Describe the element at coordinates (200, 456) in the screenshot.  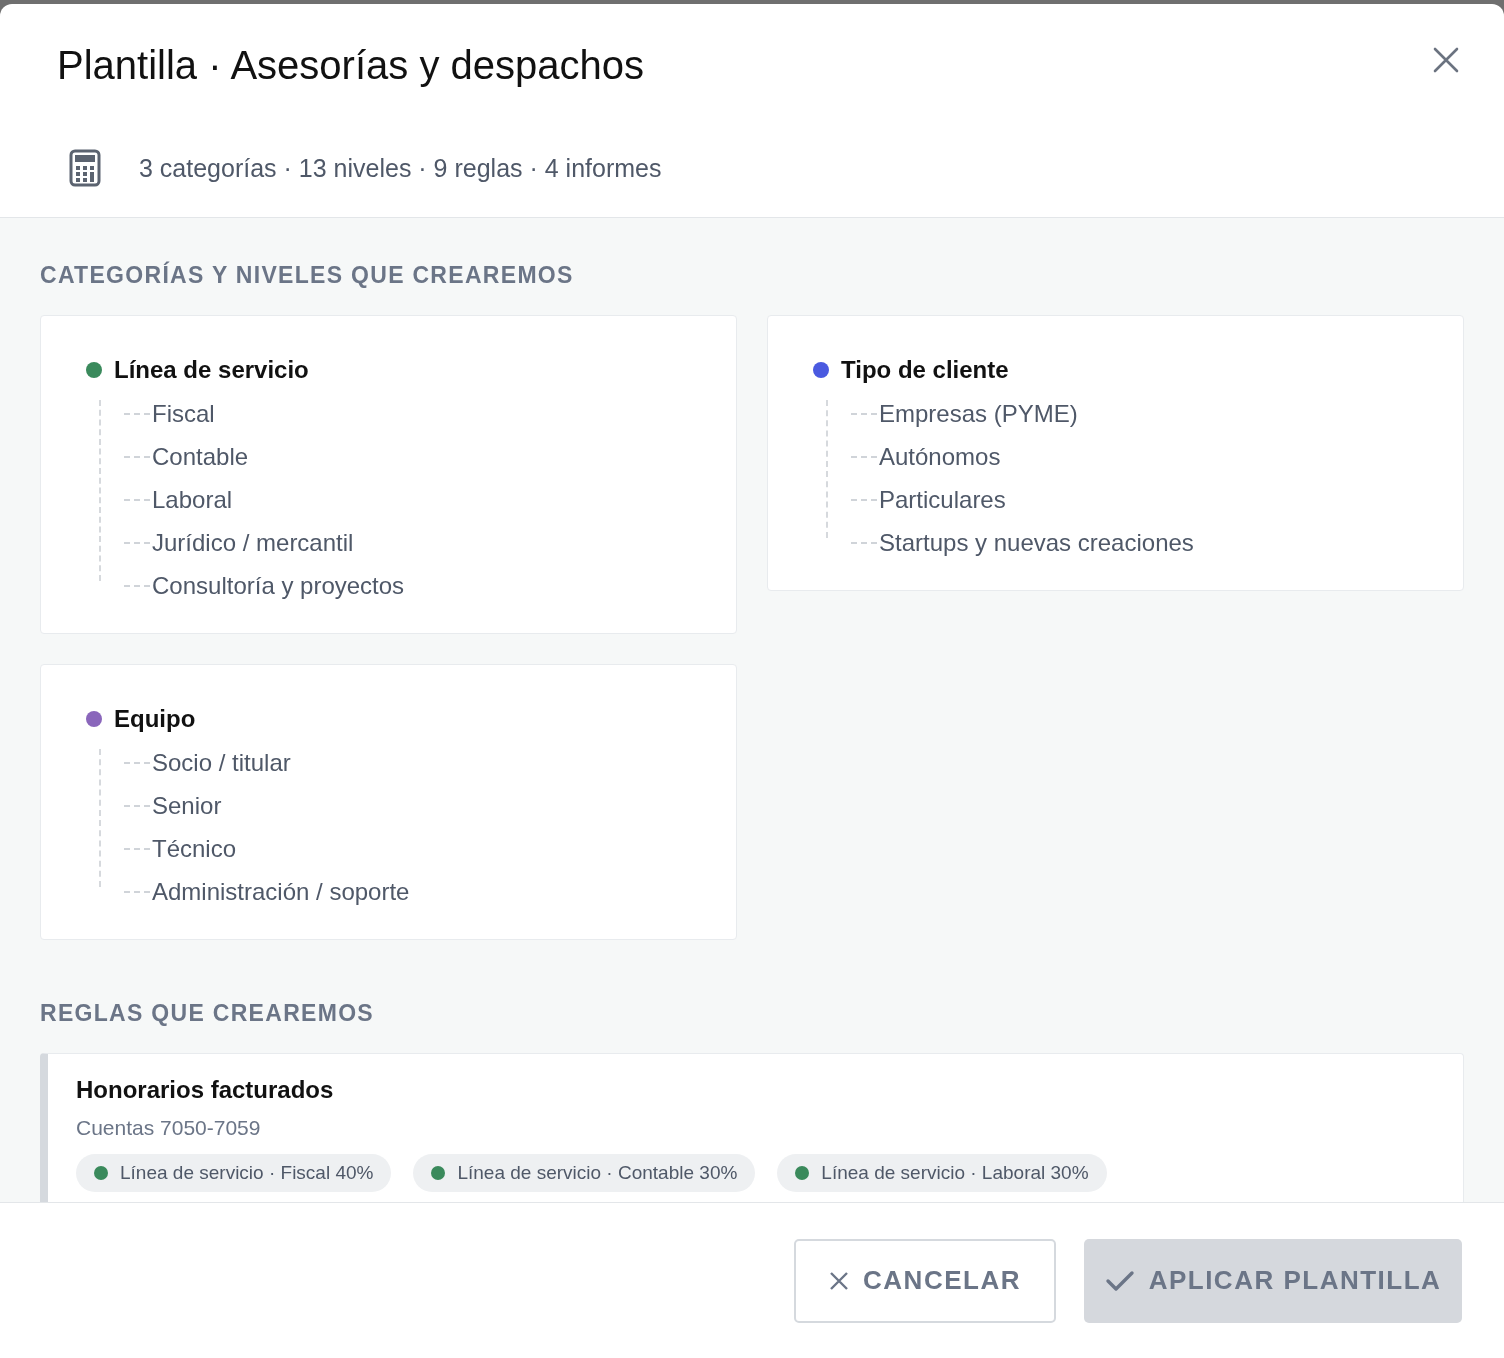
I see `level-name: Contable` at that location.